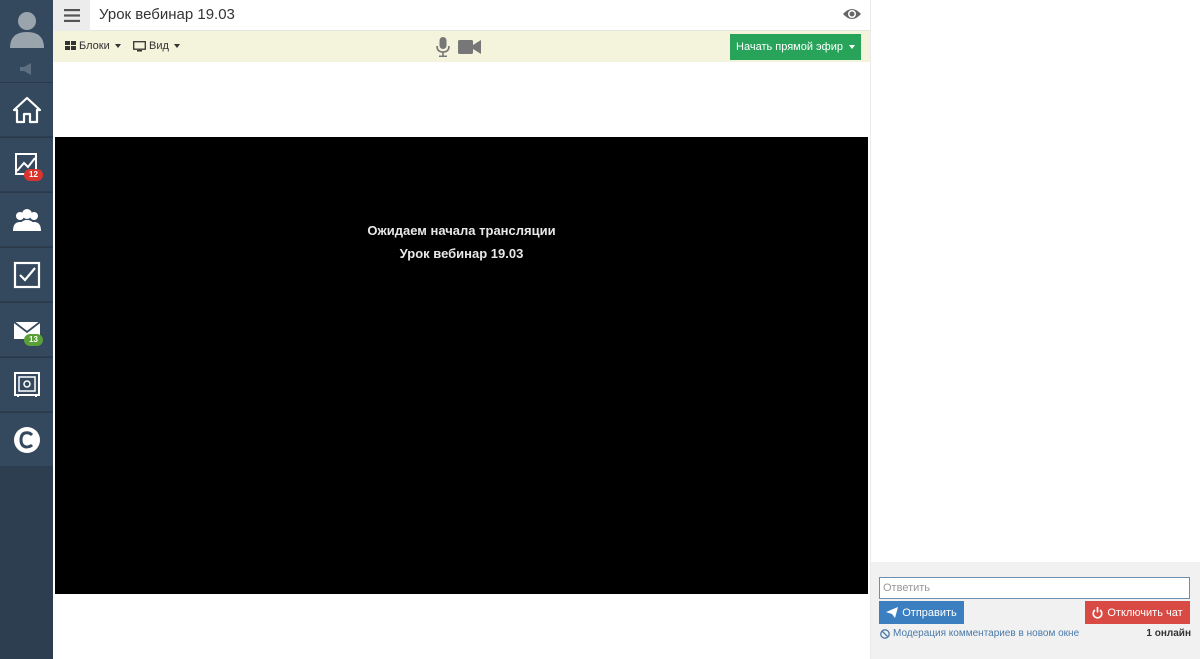 Image resolution: width=1200 pixels, height=659 pixels. I want to click on moderation-link: Модерация комментариев в новом окне, so click(979, 633).